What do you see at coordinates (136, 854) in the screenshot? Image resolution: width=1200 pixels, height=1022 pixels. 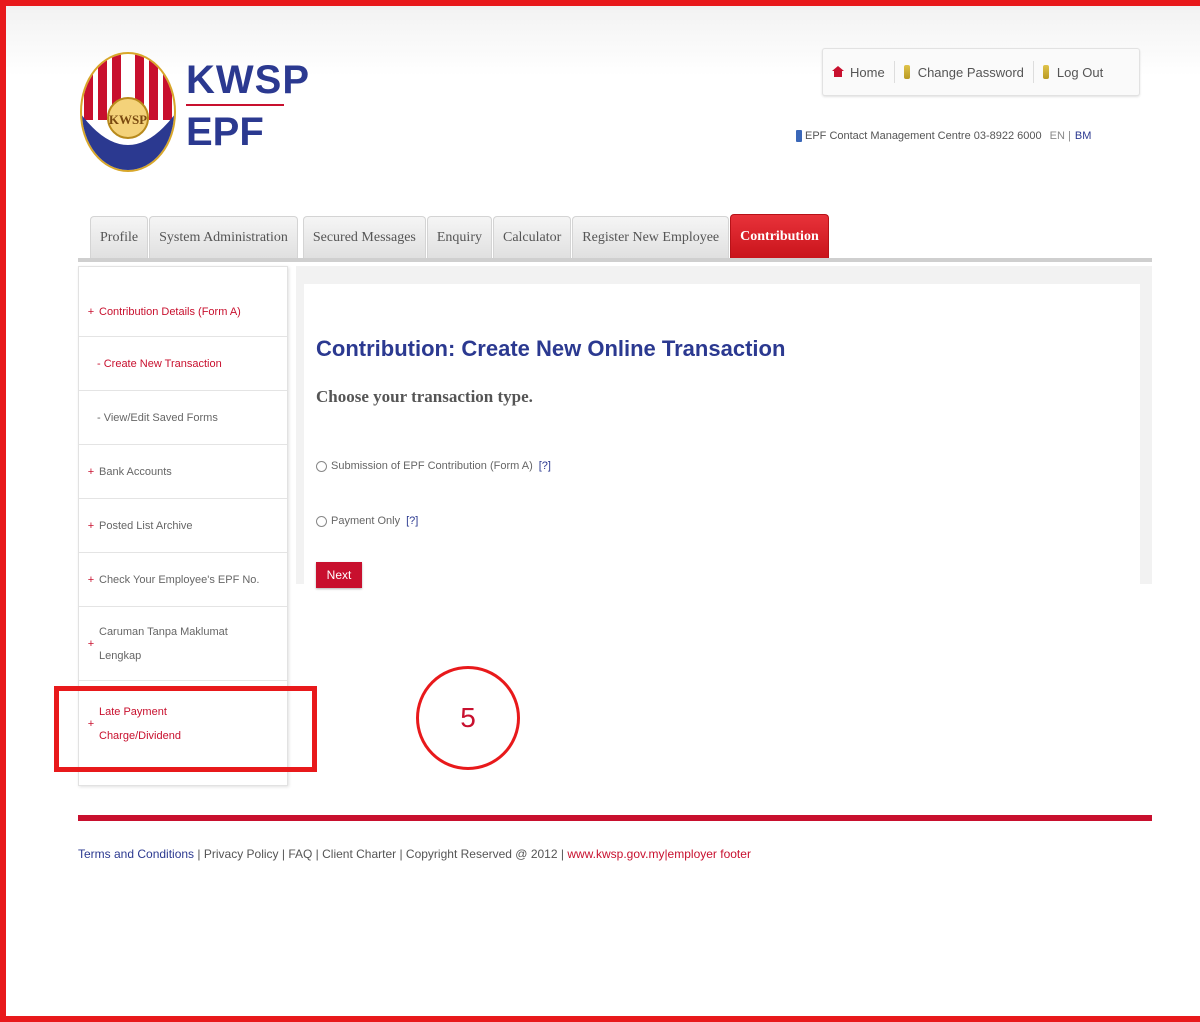 I see `terms-link: Terms and Conditions` at bounding box center [136, 854].